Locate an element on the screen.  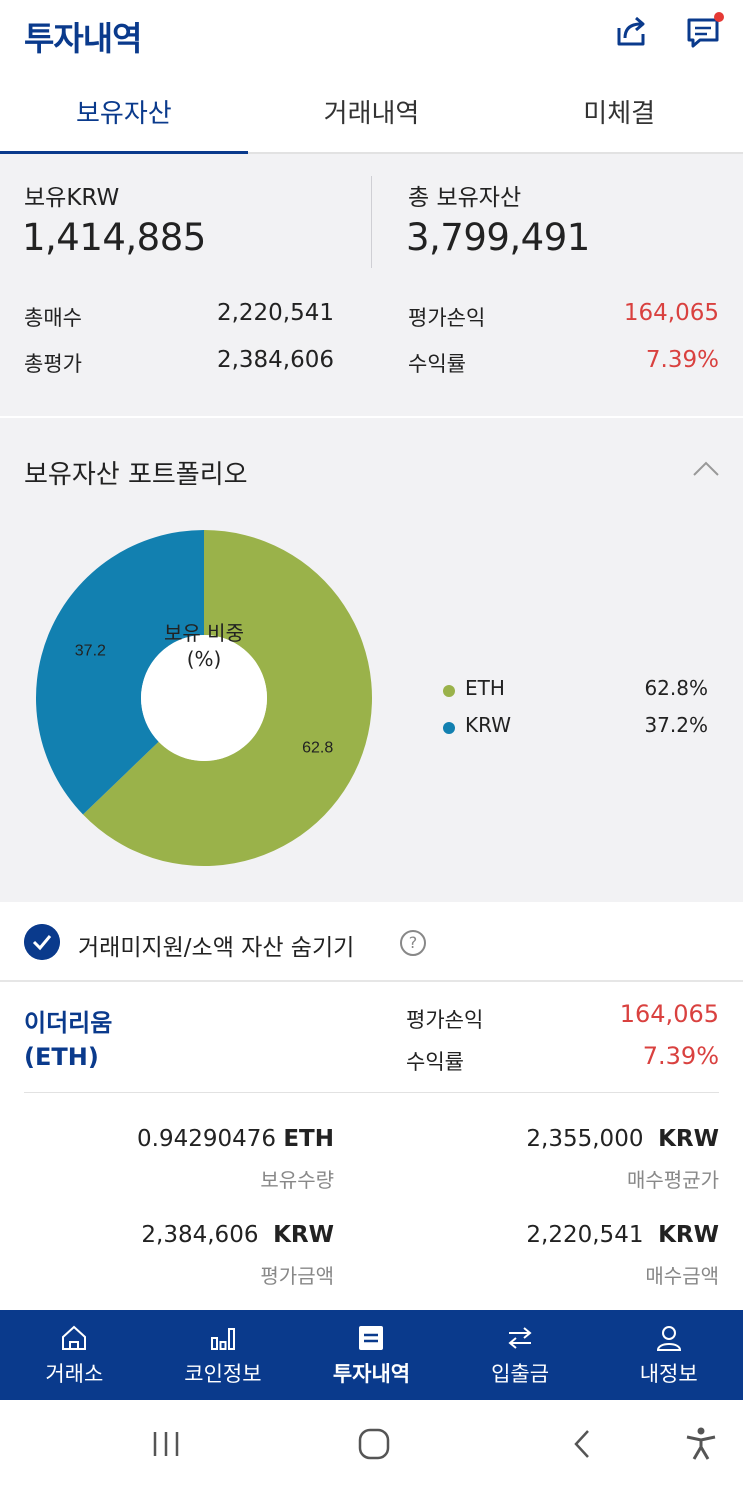
legend-name: KRW is located at coordinates (488, 725).